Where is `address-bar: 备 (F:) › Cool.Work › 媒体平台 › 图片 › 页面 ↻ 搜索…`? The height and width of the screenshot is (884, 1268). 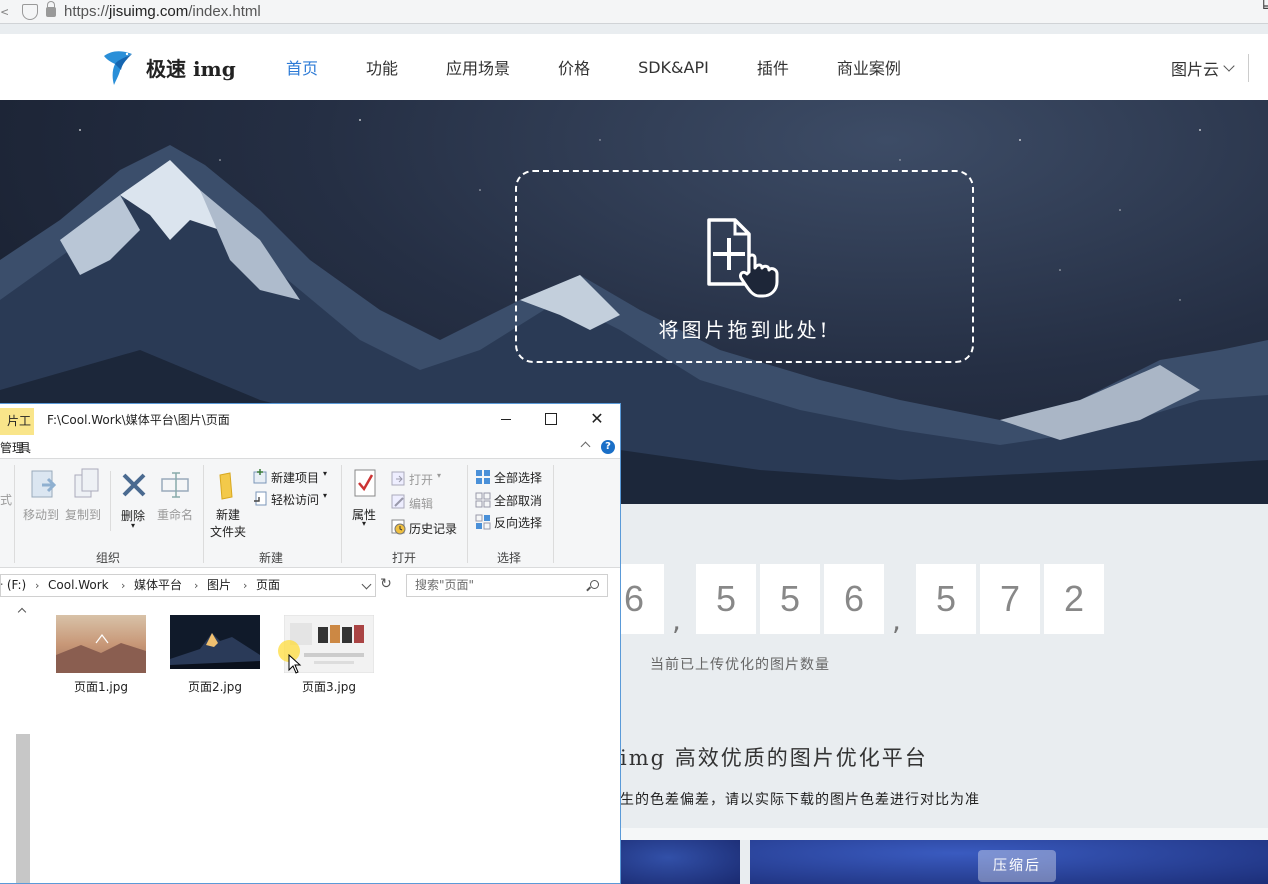 address-bar: 备 (F:) › Cool.Work › 媒体平台 › 图片 › 页面 ↻ 搜索… is located at coordinates (310, 586).